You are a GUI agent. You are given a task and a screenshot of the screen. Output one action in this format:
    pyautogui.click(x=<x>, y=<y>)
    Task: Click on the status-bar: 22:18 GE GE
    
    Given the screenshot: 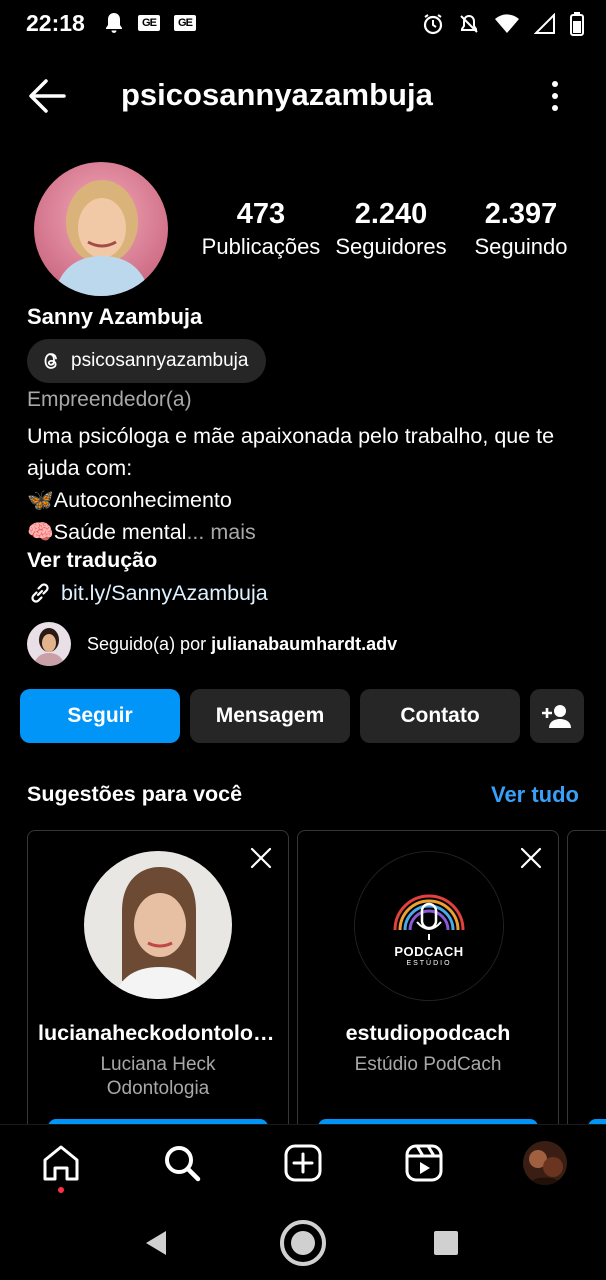 What is the action you would take?
    pyautogui.click(x=303, y=24)
    